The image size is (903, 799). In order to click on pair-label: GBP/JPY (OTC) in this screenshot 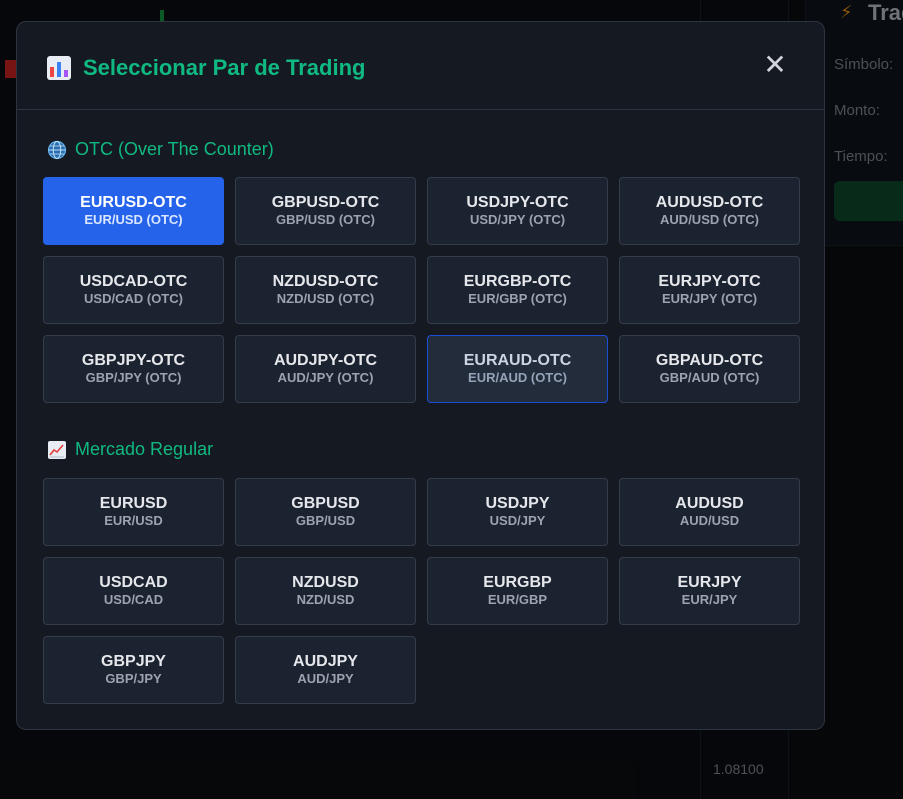, I will do `click(133, 377)`.